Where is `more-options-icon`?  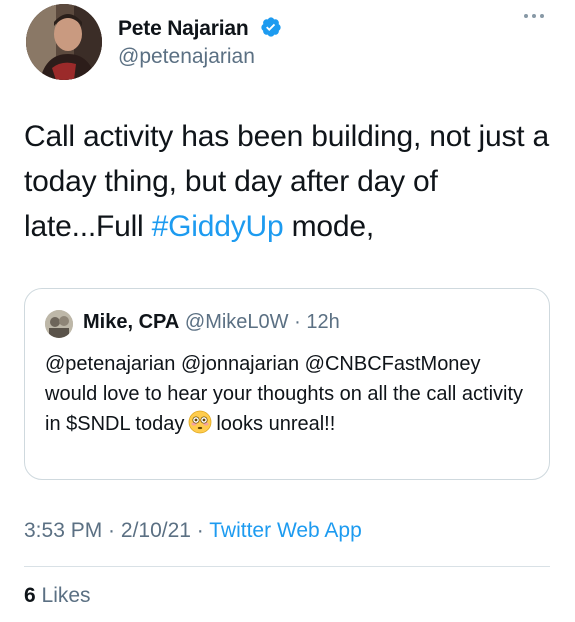
more-options-icon is located at coordinates (534, 16).